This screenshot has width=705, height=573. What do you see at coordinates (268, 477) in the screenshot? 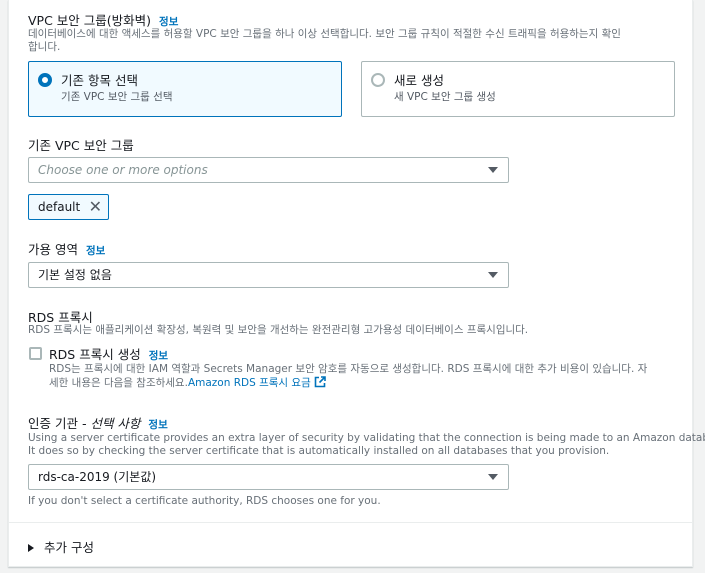
I see `ca-select: rds-ca-2019 (기본값)` at bounding box center [268, 477].